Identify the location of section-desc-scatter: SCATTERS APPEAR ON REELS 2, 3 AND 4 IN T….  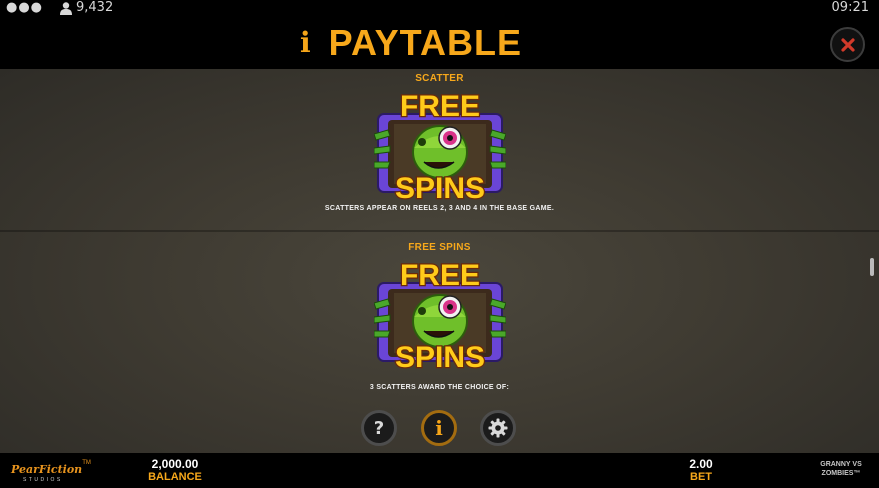
(439, 208).